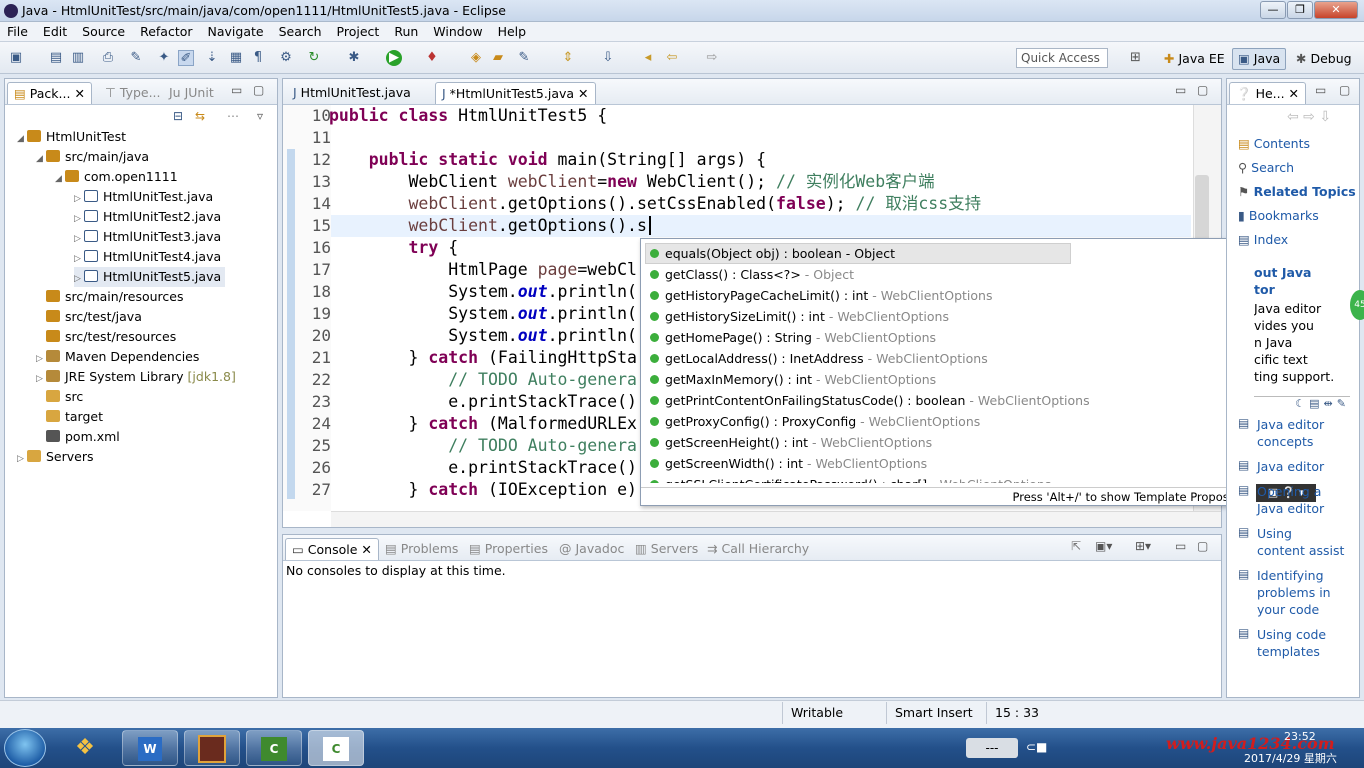 The width and height of the screenshot is (1364, 768). What do you see at coordinates (136, 377) in the screenshot?
I see `tree-item: ▷ JRE System Library [jdk1.8]` at bounding box center [136, 377].